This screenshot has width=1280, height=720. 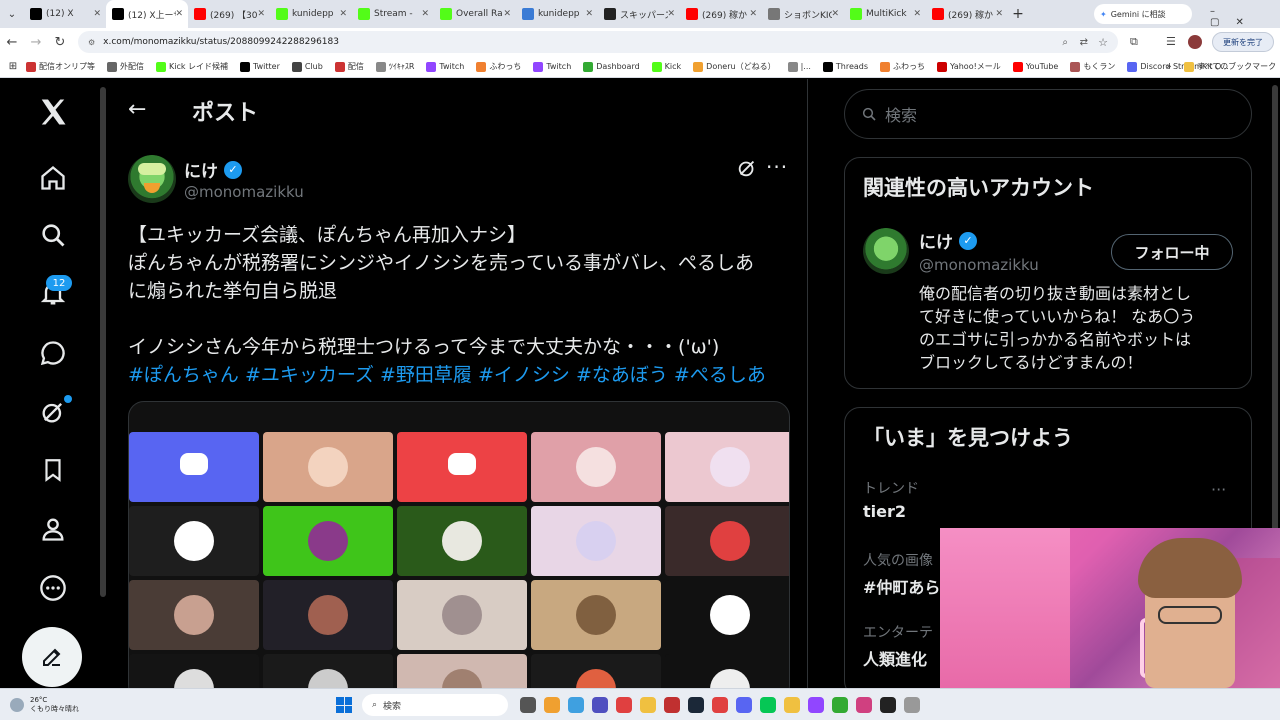 What do you see at coordinates (979, 265) in the screenshot?
I see `account-handle: @monomazikku` at bounding box center [979, 265].